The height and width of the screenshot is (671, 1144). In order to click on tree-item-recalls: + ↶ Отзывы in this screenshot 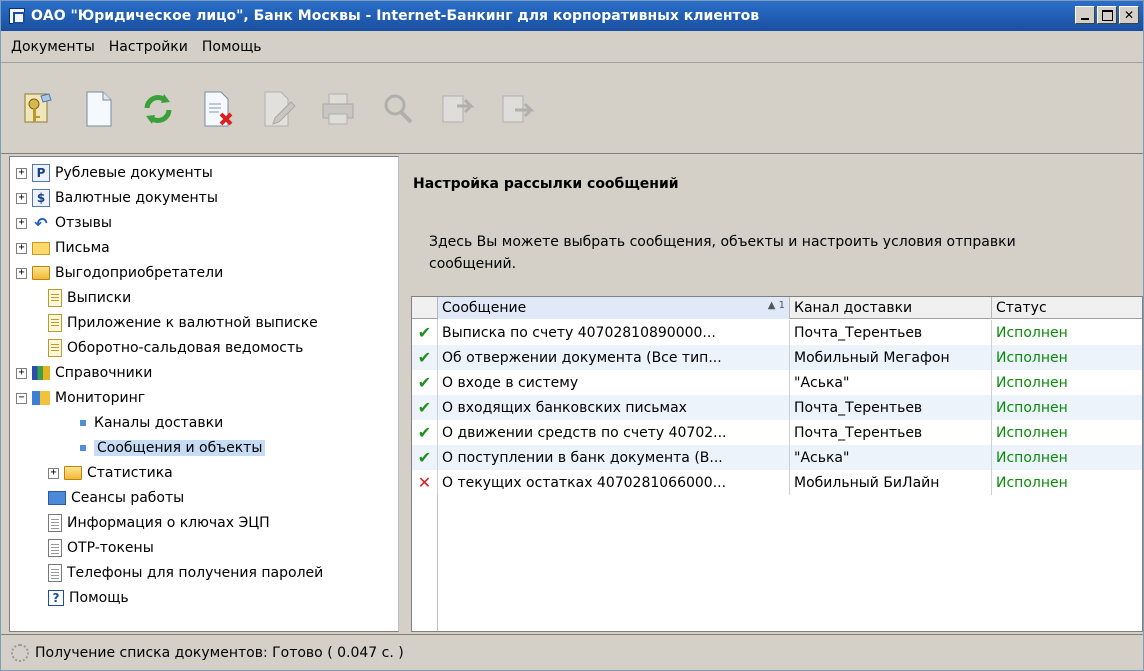, I will do `click(64, 223)`.